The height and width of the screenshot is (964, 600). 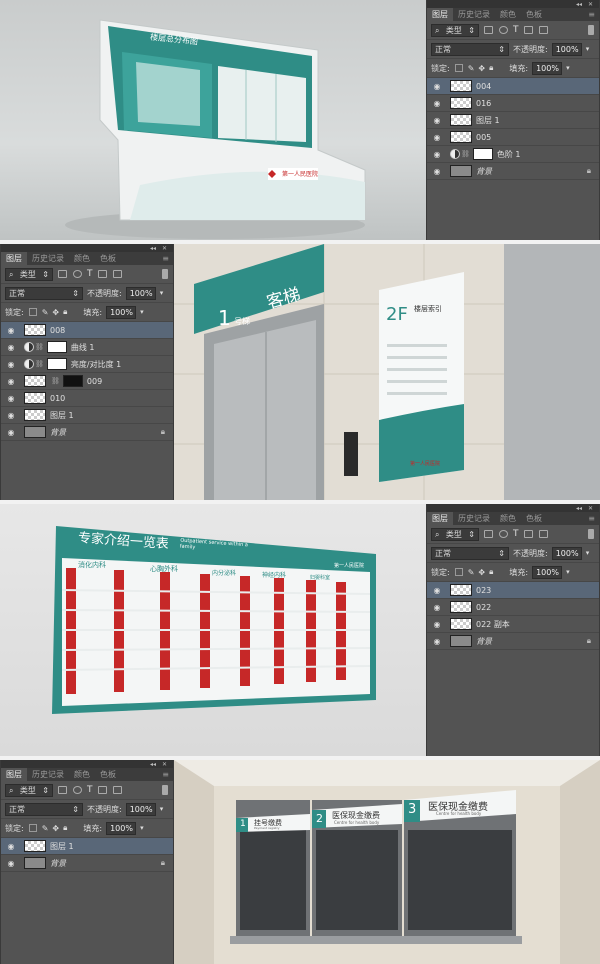 I want to click on layer-row: ◉ 005, so click(x=513, y=137).